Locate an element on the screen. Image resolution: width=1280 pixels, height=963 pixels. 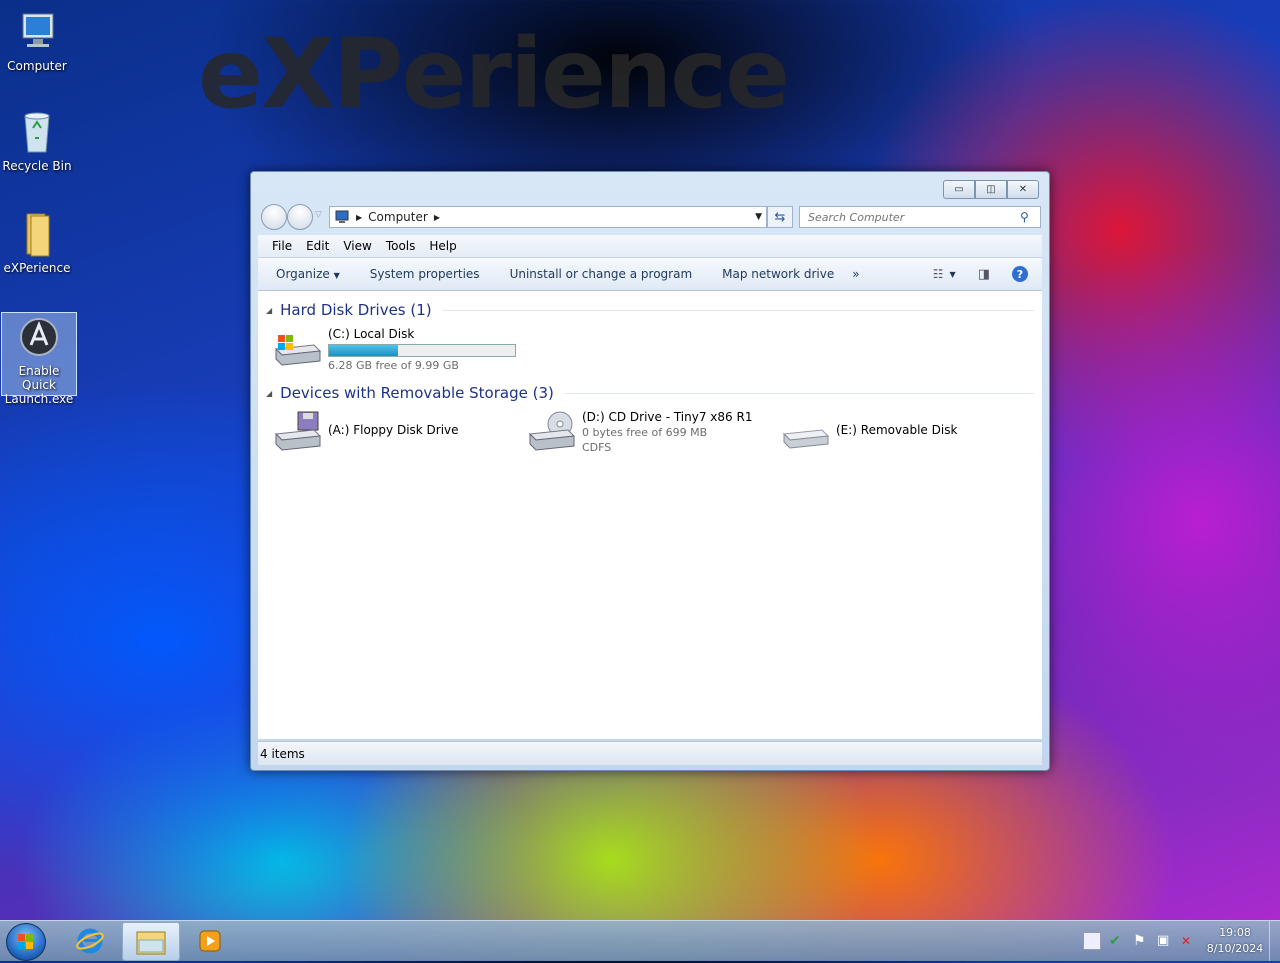
windows-logo-icon is located at coordinates (25, 941).